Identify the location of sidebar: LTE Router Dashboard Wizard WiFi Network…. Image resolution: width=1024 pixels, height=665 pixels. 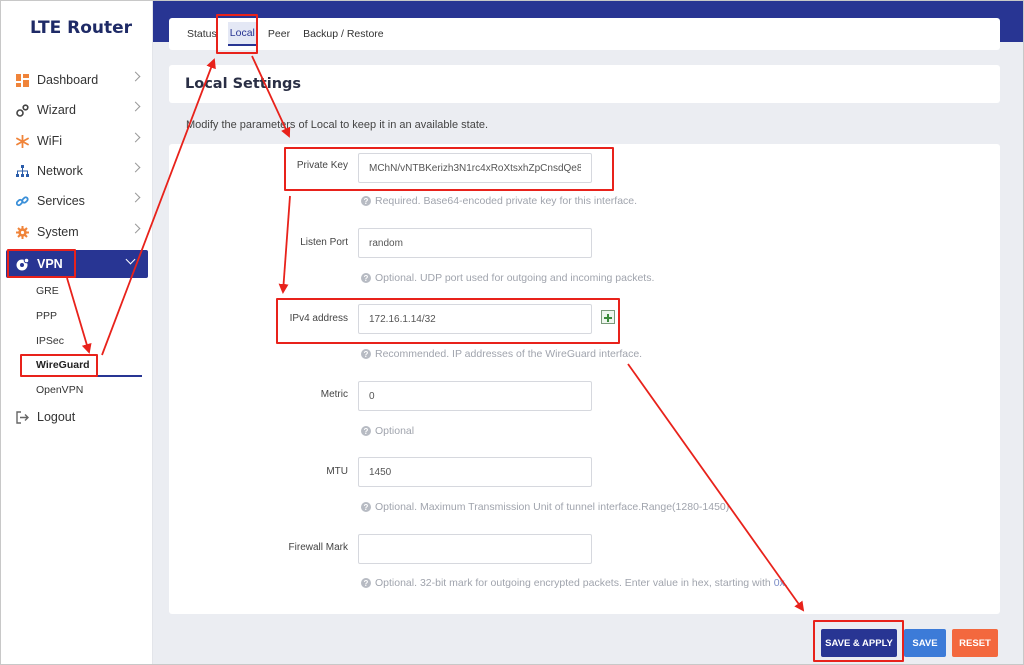
(76, 332).